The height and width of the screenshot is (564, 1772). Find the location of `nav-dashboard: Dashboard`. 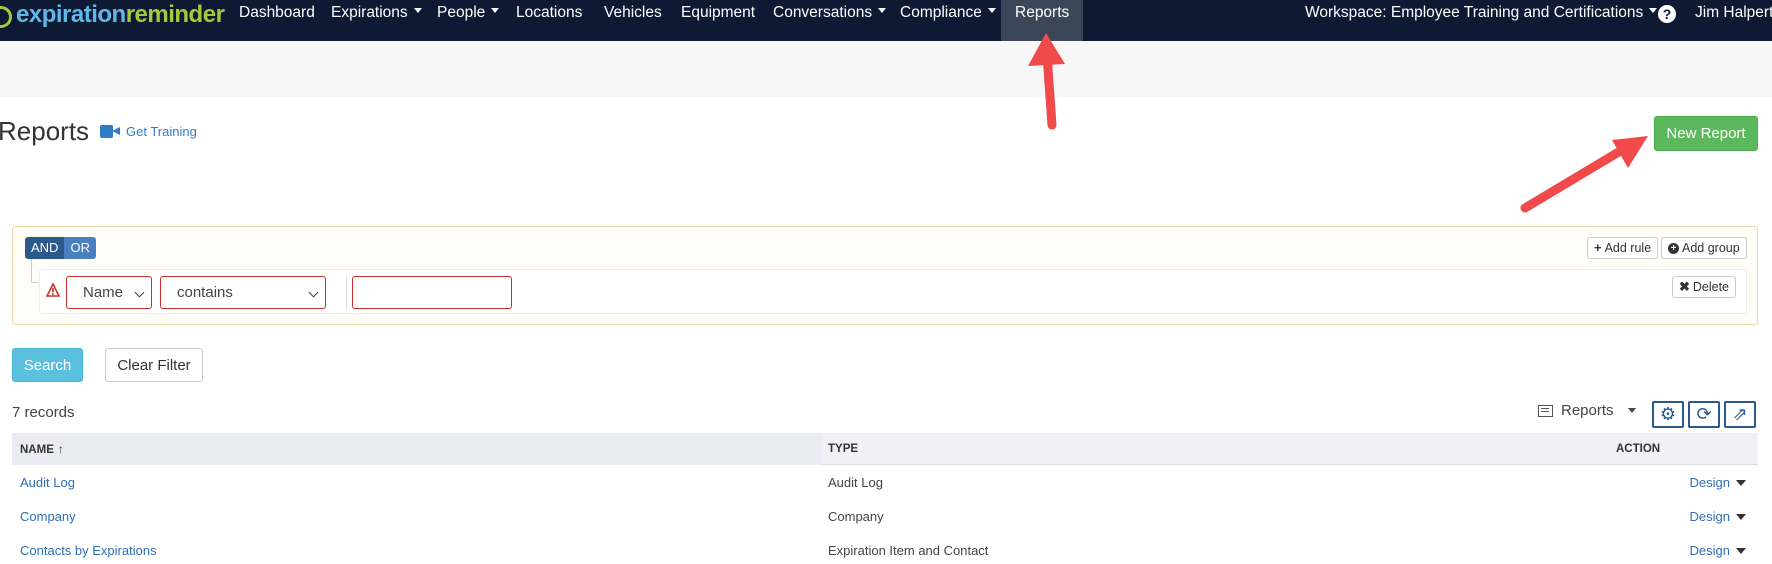

nav-dashboard: Dashboard is located at coordinates (277, 20).